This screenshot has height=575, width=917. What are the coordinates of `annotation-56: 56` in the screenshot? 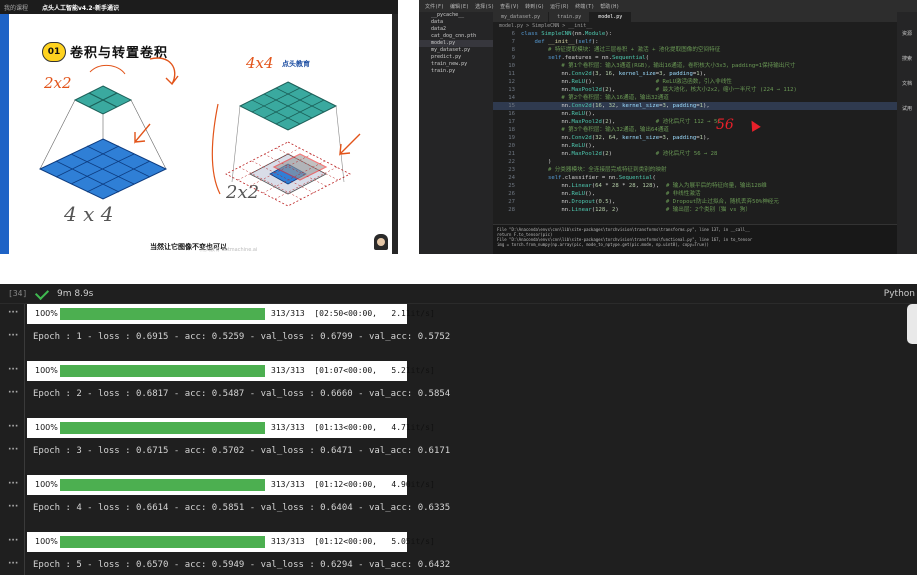 It's located at (725, 125).